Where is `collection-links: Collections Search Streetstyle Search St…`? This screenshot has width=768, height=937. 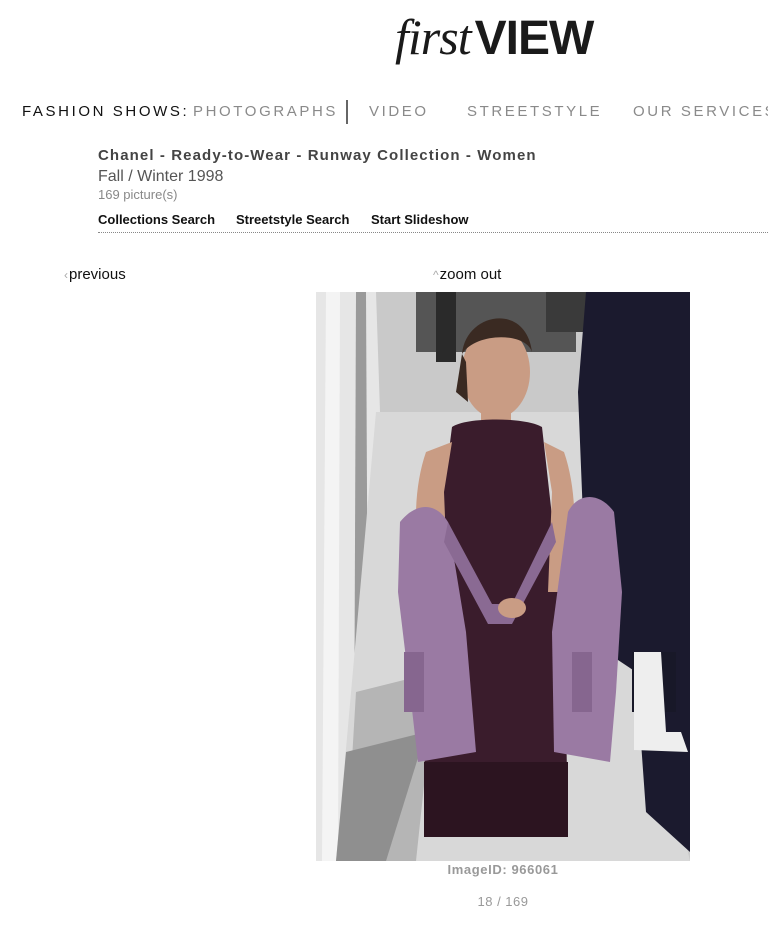 collection-links: Collections Search Streetstyle Search St… is located at coordinates (433, 222).